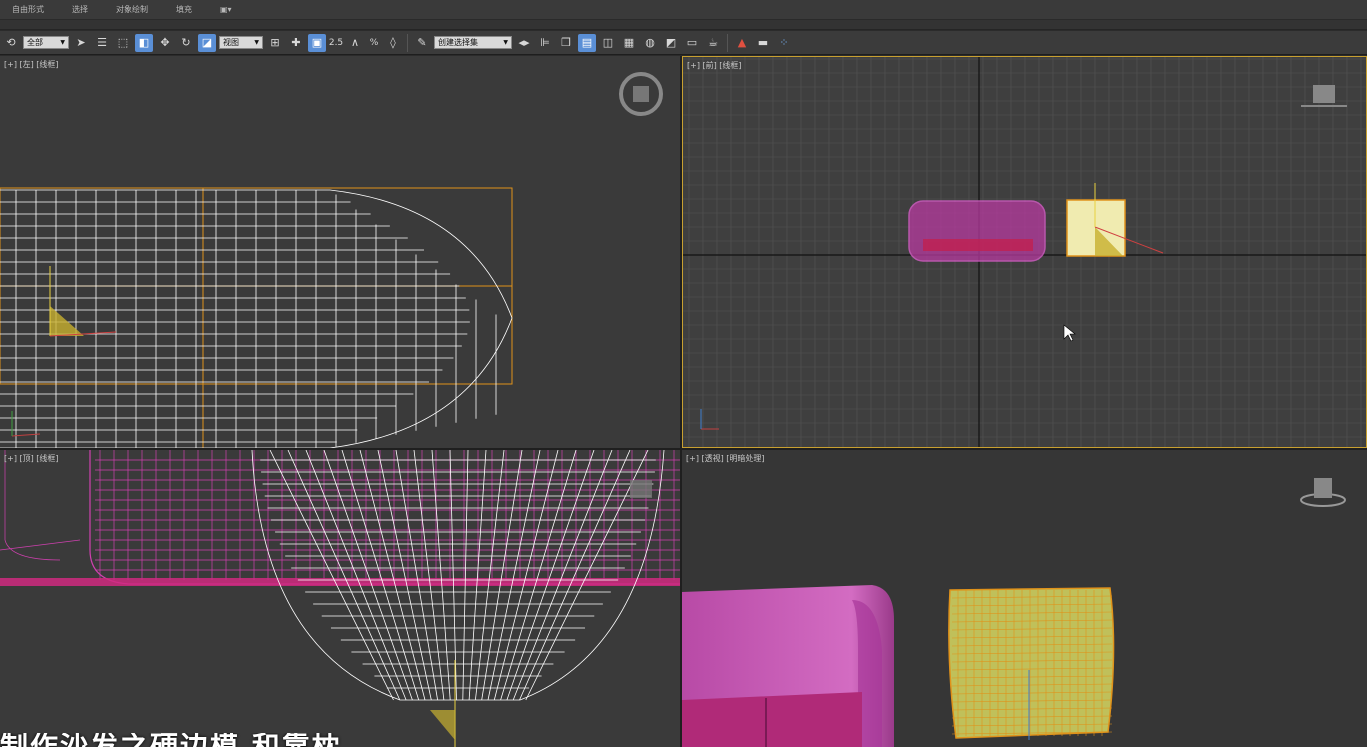 This screenshot has height=747, width=1367. I want to click on percent-snap-icon: %, so click(374, 43).